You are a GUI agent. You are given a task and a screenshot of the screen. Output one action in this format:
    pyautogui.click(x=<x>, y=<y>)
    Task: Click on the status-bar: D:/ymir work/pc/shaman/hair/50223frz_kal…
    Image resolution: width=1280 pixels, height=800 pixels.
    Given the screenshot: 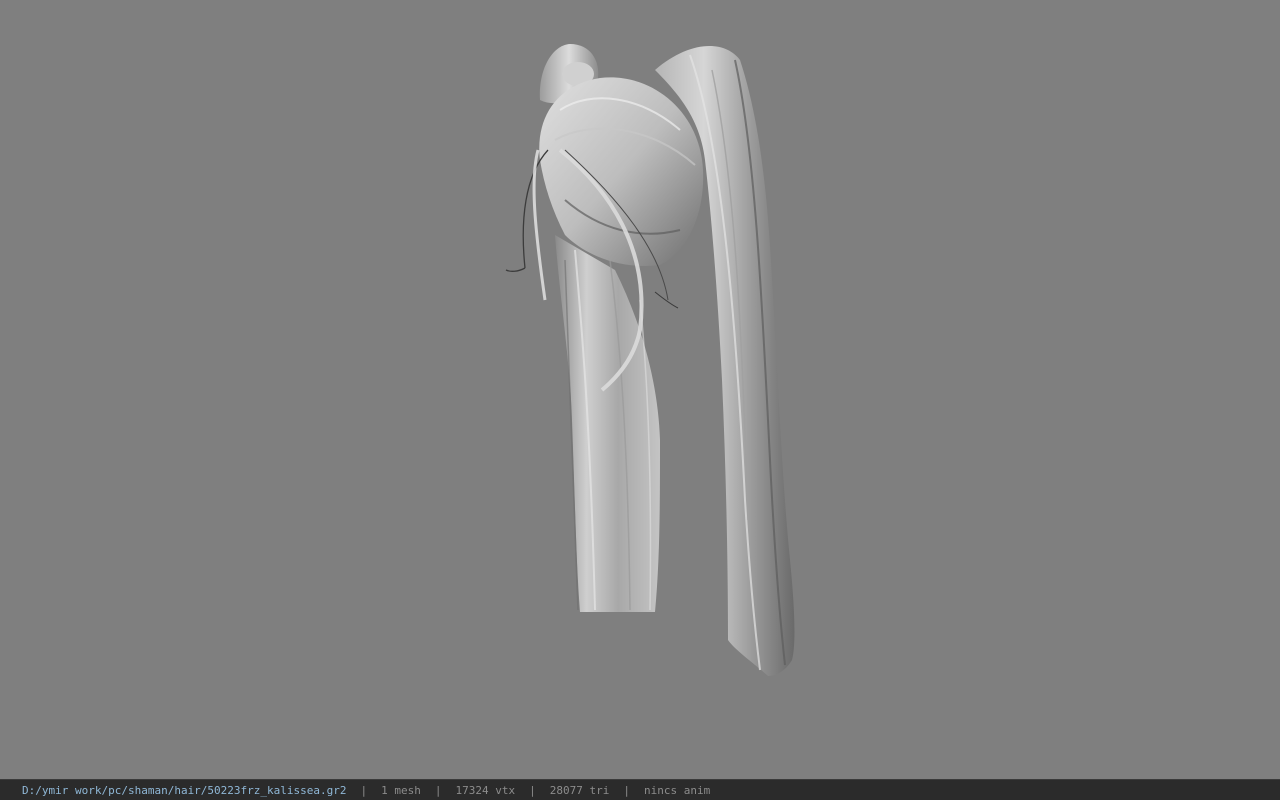 What is the action you would take?
    pyautogui.click(x=640, y=789)
    